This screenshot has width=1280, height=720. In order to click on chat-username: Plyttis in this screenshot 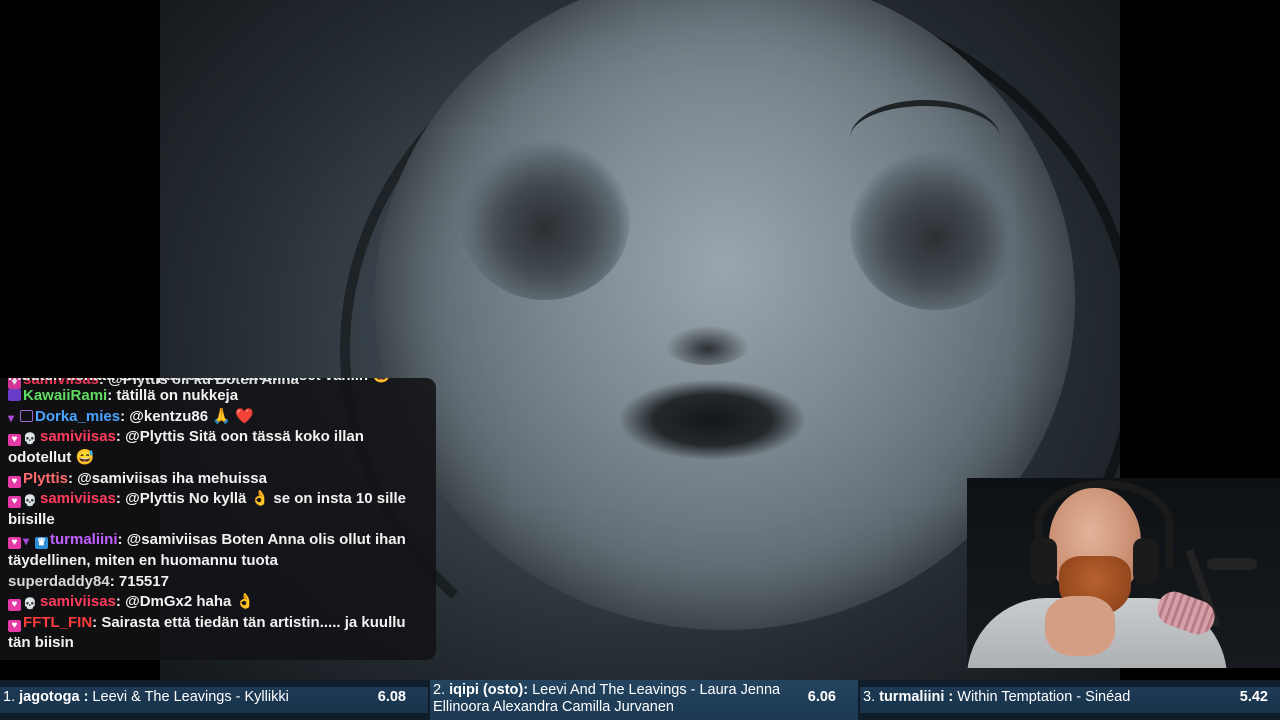, I will do `click(46, 478)`.